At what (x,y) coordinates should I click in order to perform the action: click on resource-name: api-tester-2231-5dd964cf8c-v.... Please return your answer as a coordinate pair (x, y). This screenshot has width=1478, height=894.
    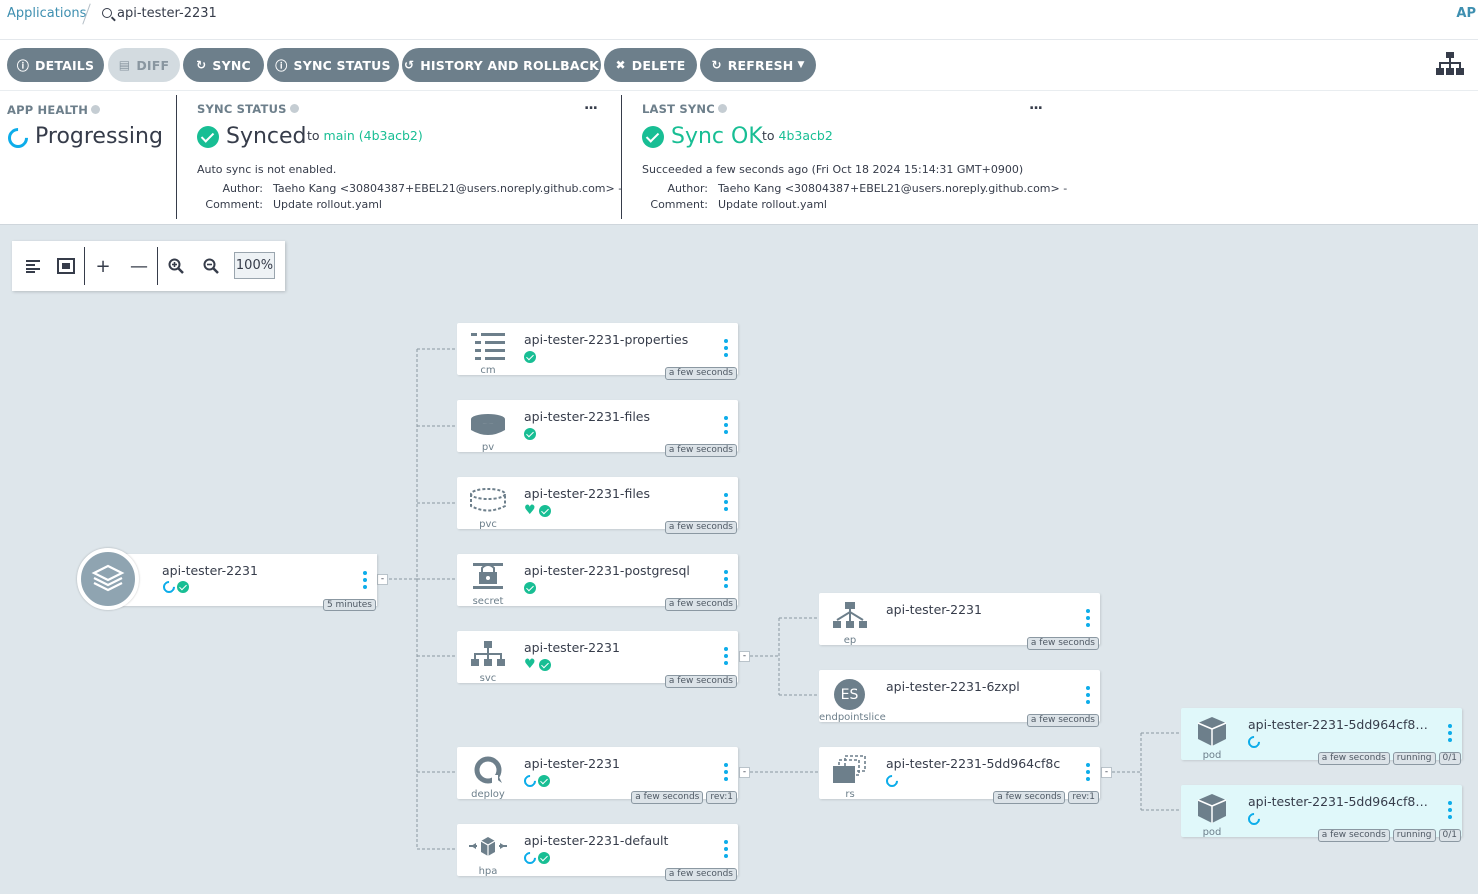
    Looking at the image, I should click on (1338, 801).